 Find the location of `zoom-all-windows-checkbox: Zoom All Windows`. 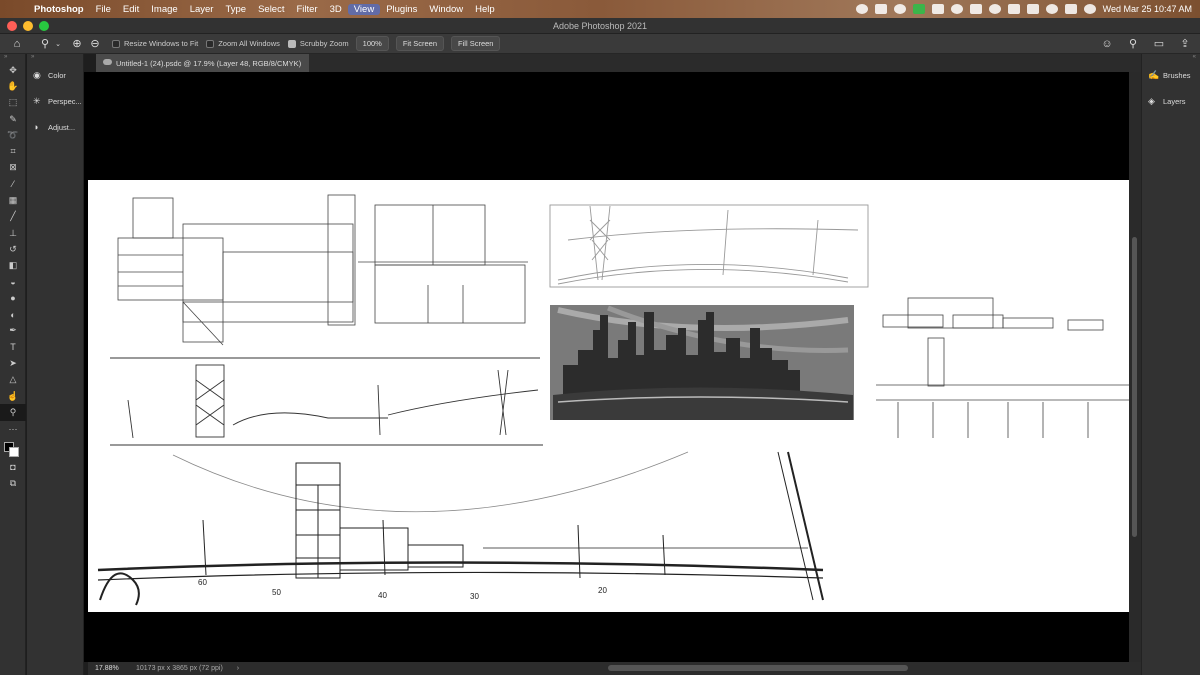

zoom-all-windows-checkbox: Zoom All Windows is located at coordinates (243, 43).